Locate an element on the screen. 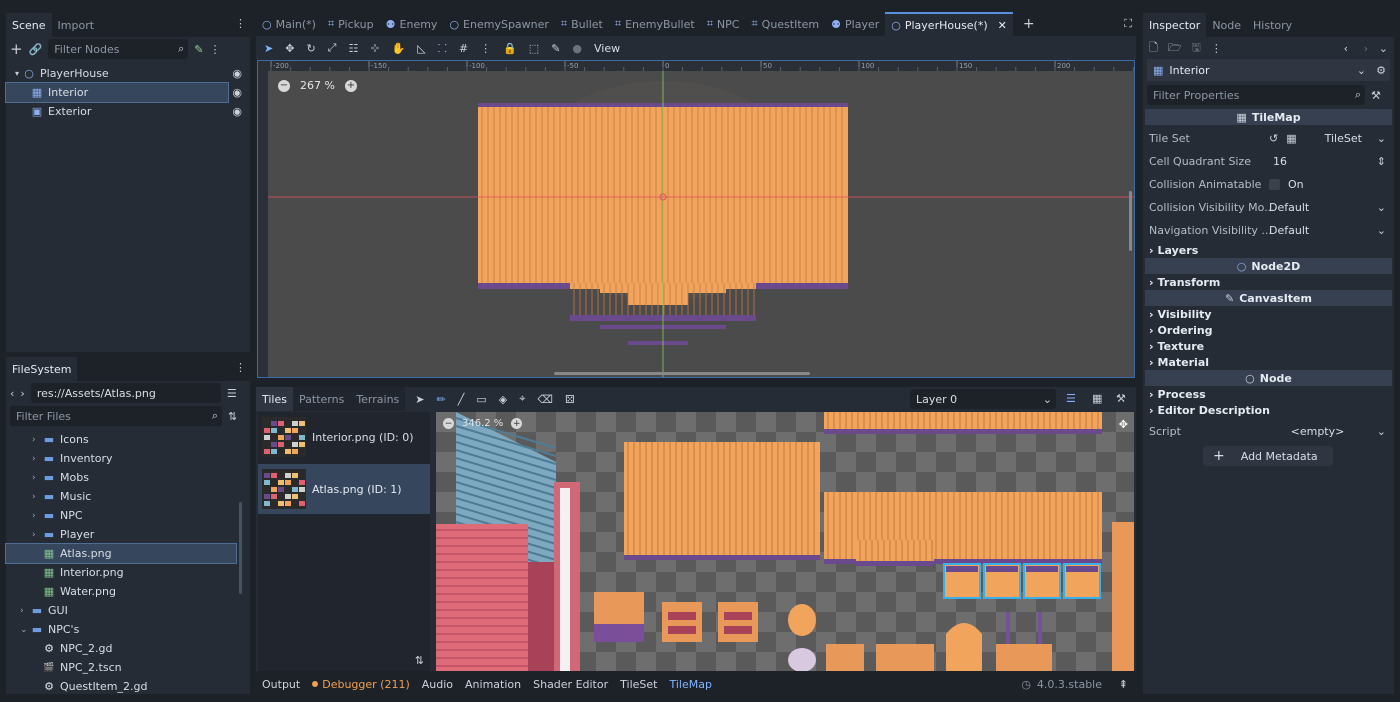 The image size is (1400, 702). select-tool-icon: ➤ is located at coordinates (419, 399).